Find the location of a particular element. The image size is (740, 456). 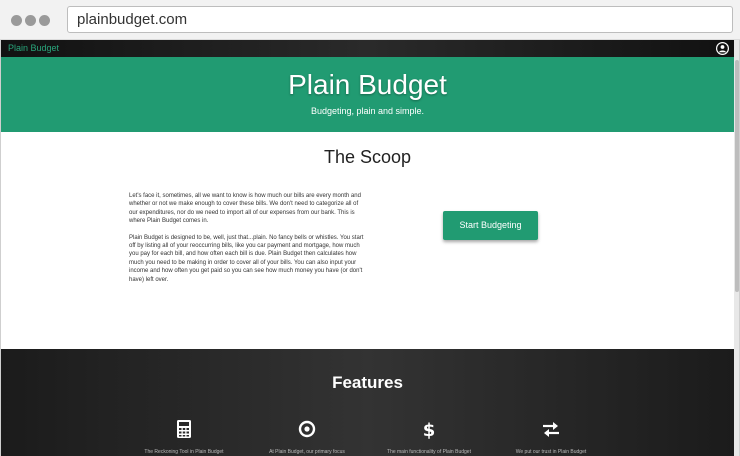

feature-caption: The Reckoning Tool in Plain Budget is located at coordinates (184, 452).